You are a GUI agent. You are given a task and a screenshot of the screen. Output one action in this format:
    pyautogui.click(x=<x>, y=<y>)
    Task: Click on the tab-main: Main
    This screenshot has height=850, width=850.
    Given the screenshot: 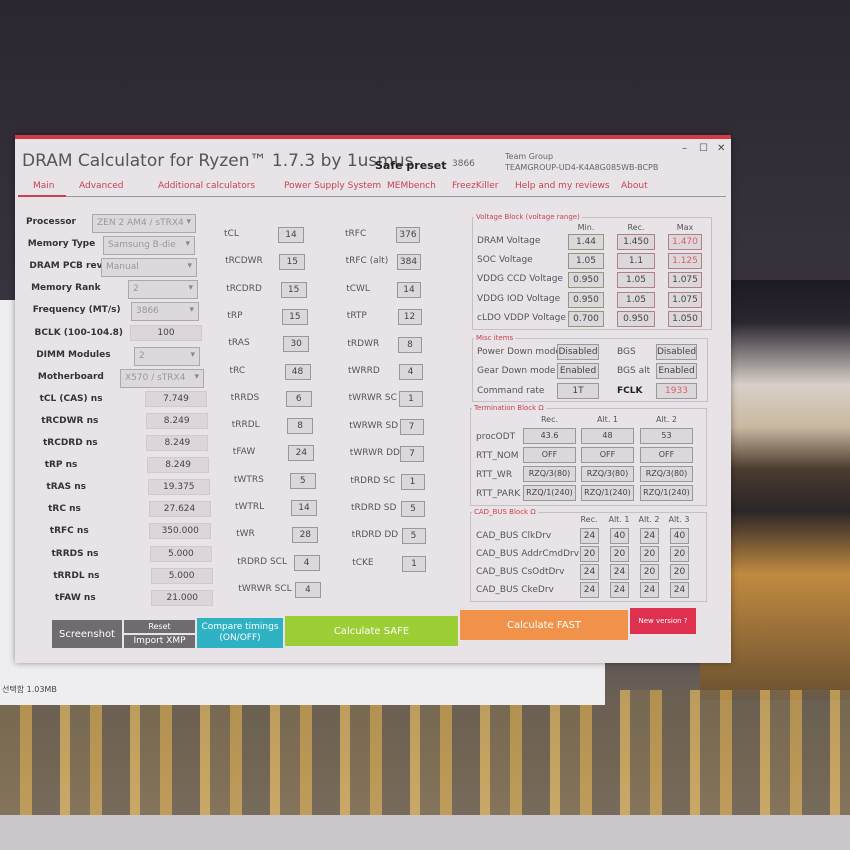 What is the action you would take?
    pyautogui.click(x=44, y=186)
    